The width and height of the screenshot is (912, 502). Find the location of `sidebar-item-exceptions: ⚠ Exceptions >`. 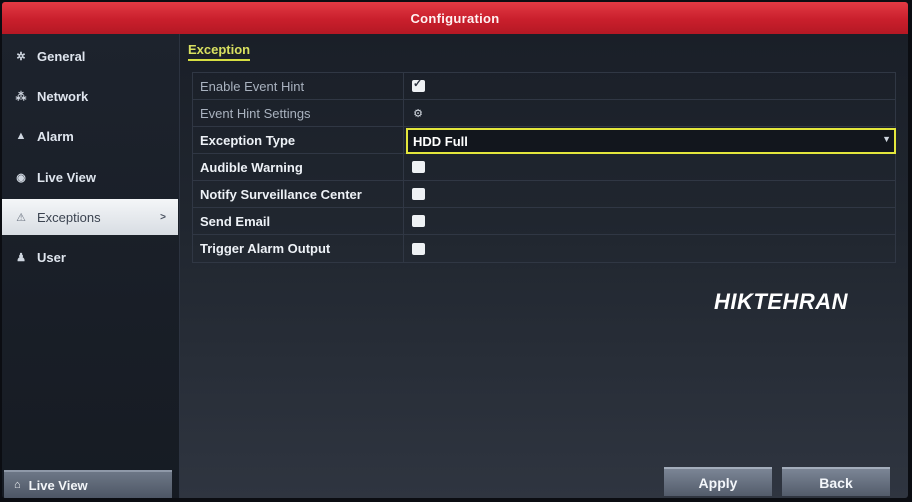

sidebar-item-exceptions: ⚠ Exceptions > is located at coordinates (90, 217).